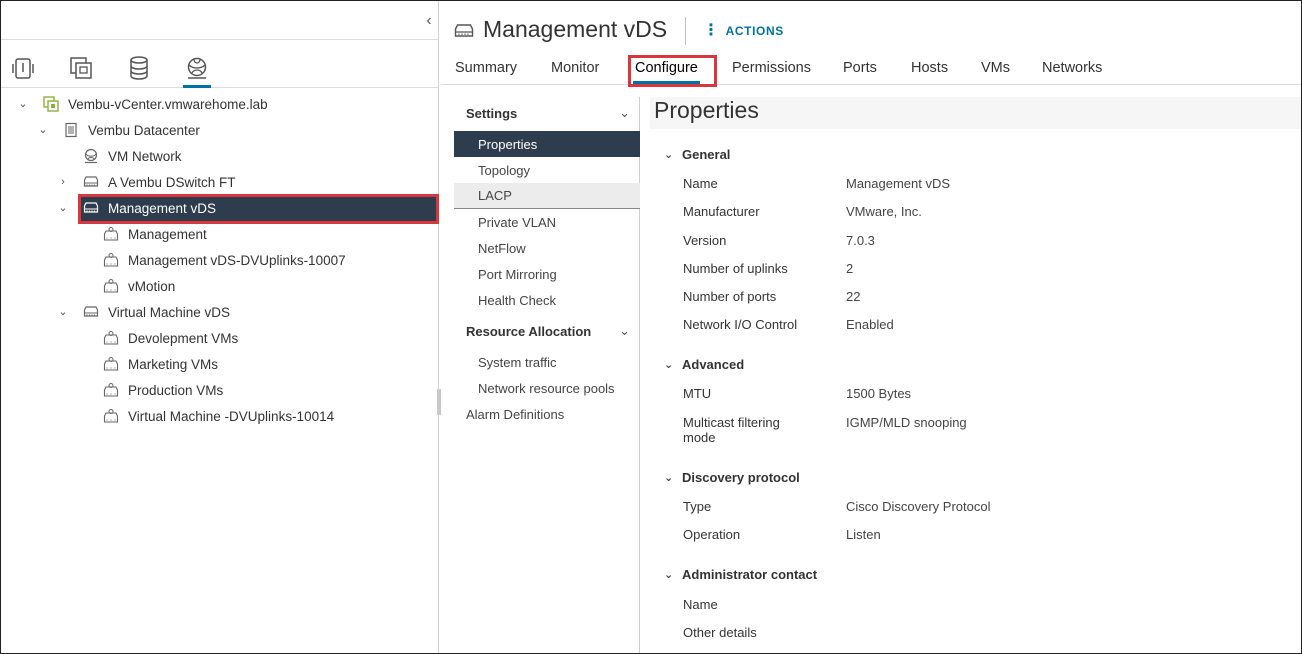  I want to click on prop-value: Cisco Discovery Protocol, so click(918, 506).